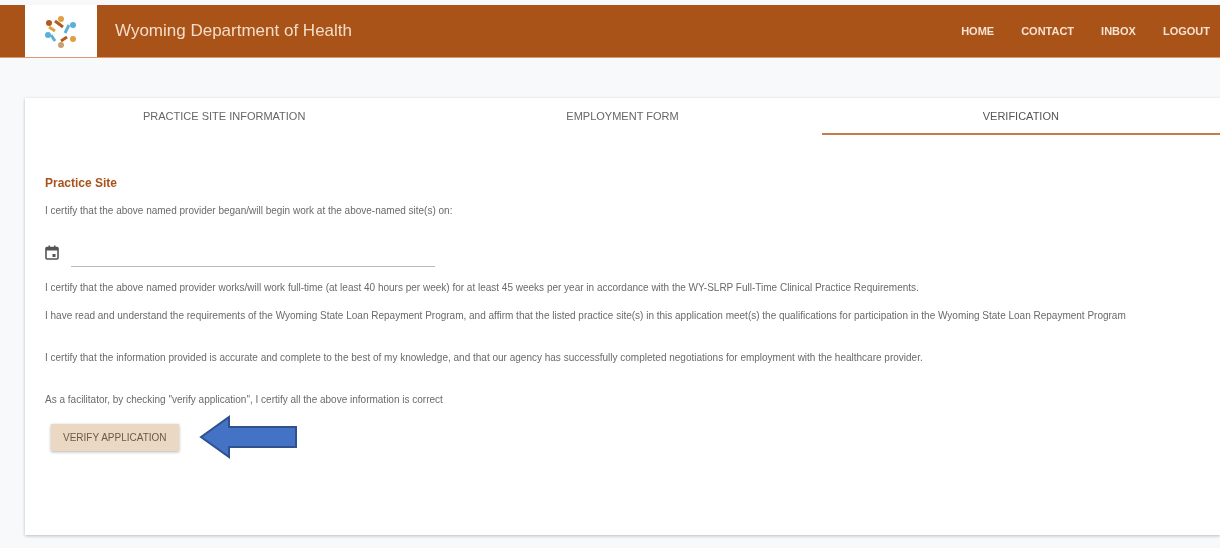  Describe the element at coordinates (52, 252) in the screenshot. I see `calendar-icon` at that location.